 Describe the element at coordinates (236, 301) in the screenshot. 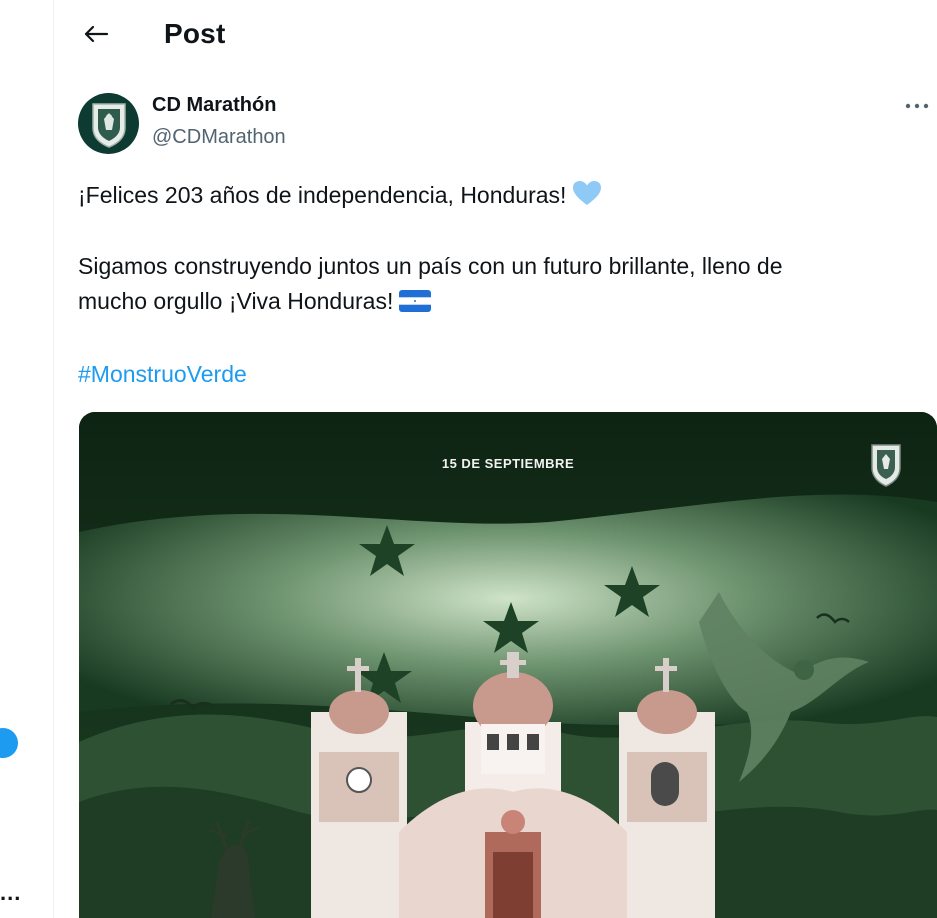

I see `post-text-line3: mucho orgullo ¡Viva Honduras!` at that location.